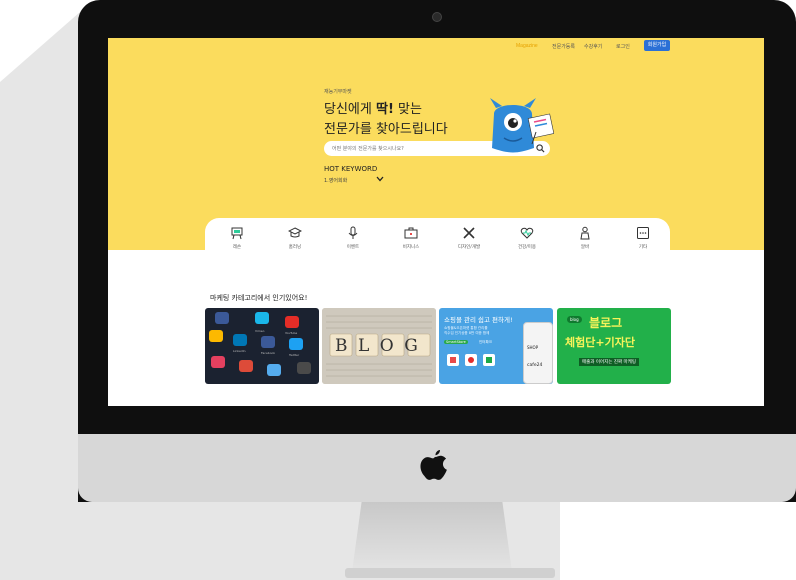  I want to click on blog-blocks-text: BLOG, so click(382, 346).